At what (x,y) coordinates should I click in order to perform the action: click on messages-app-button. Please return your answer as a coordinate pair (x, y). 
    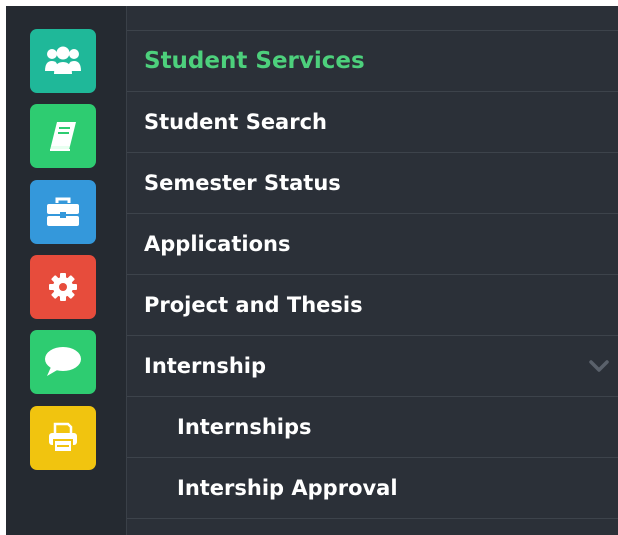
    Looking at the image, I should click on (63, 362).